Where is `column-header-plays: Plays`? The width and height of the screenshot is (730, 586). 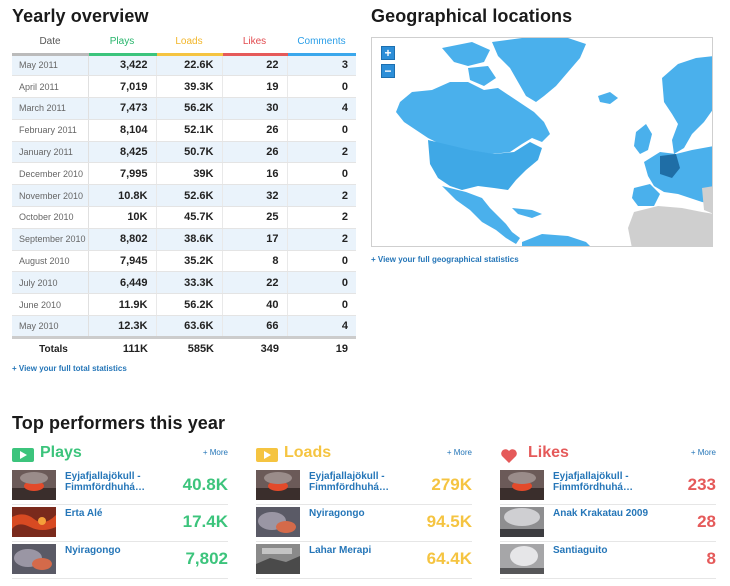
column-header-plays: Plays is located at coordinates (122, 44).